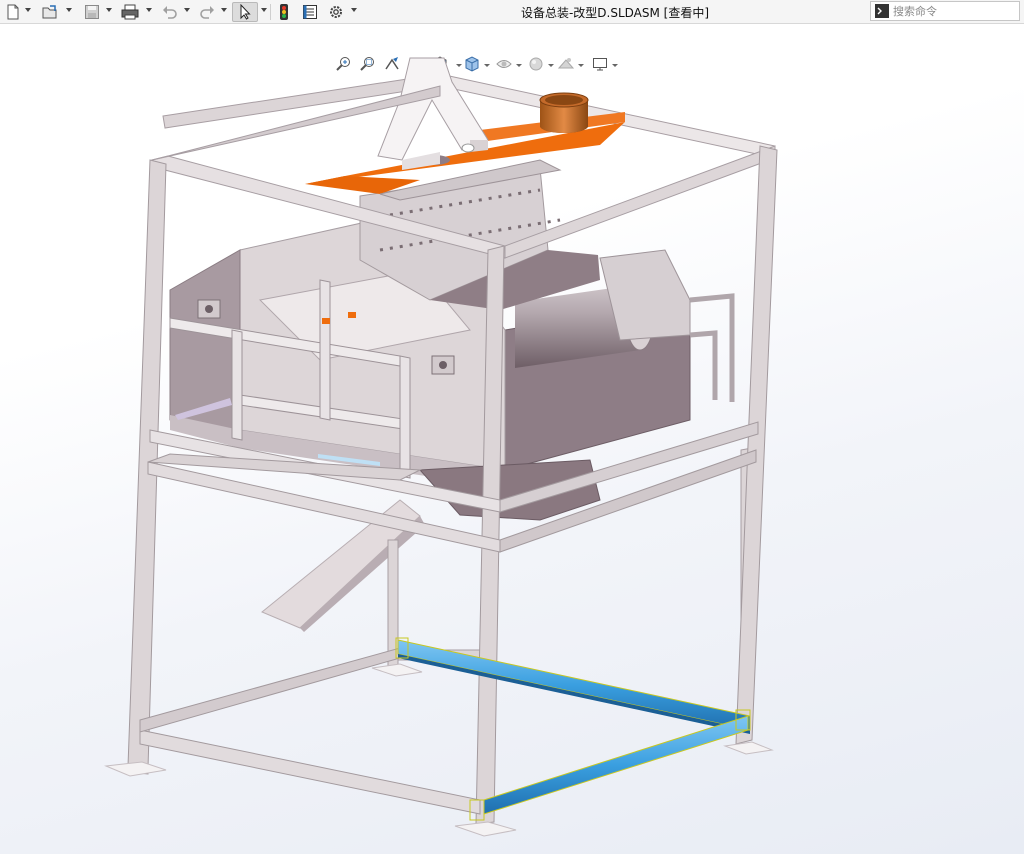 This screenshot has width=1024, height=854. I want to click on open-folder-icon, so click(49, 12).